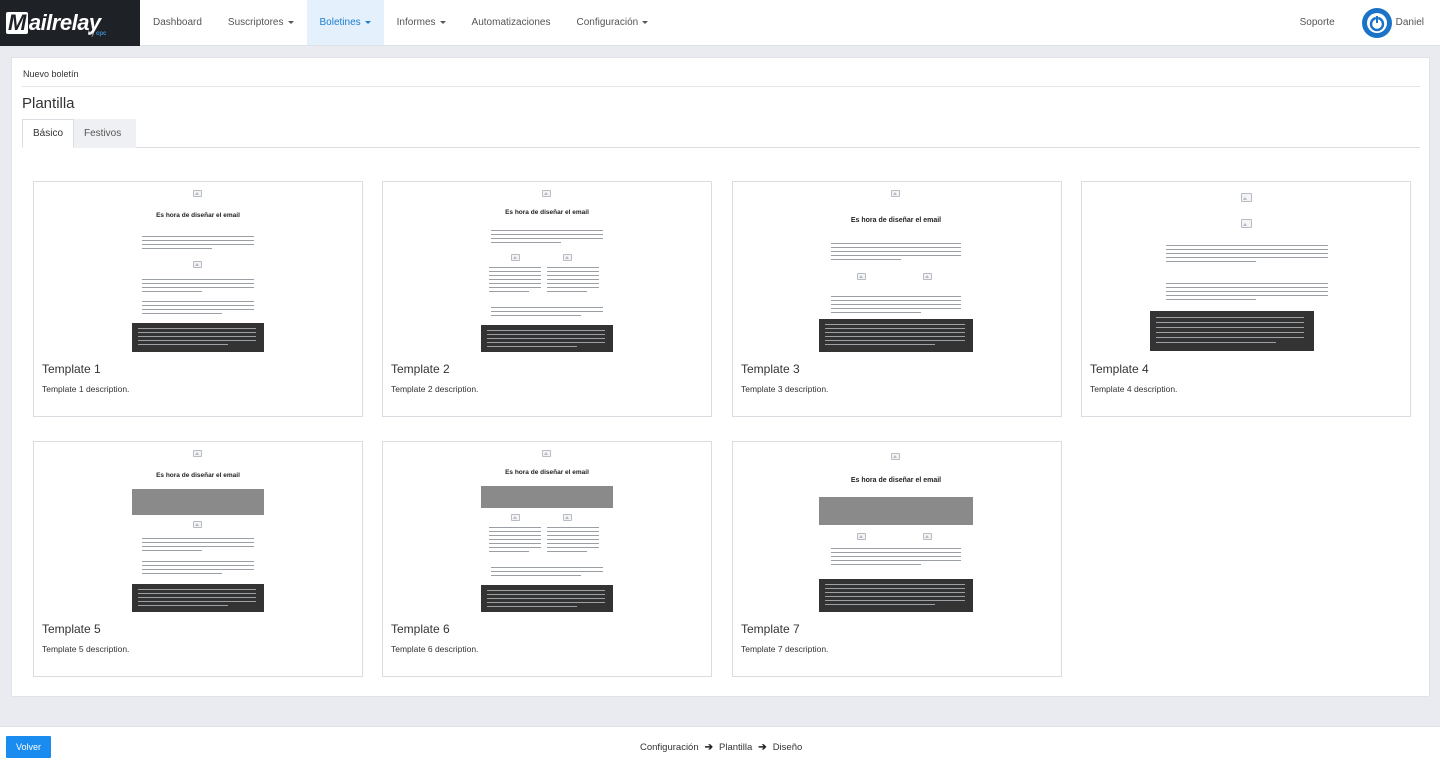  I want to click on template-description: Template 7 description., so click(785, 649).